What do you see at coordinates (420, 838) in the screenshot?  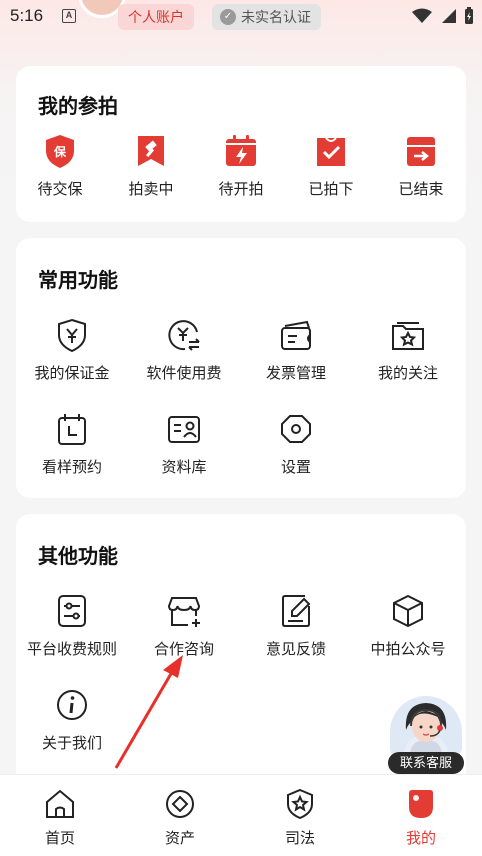 I see `nav-item-label: 我的` at bounding box center [420, 838].